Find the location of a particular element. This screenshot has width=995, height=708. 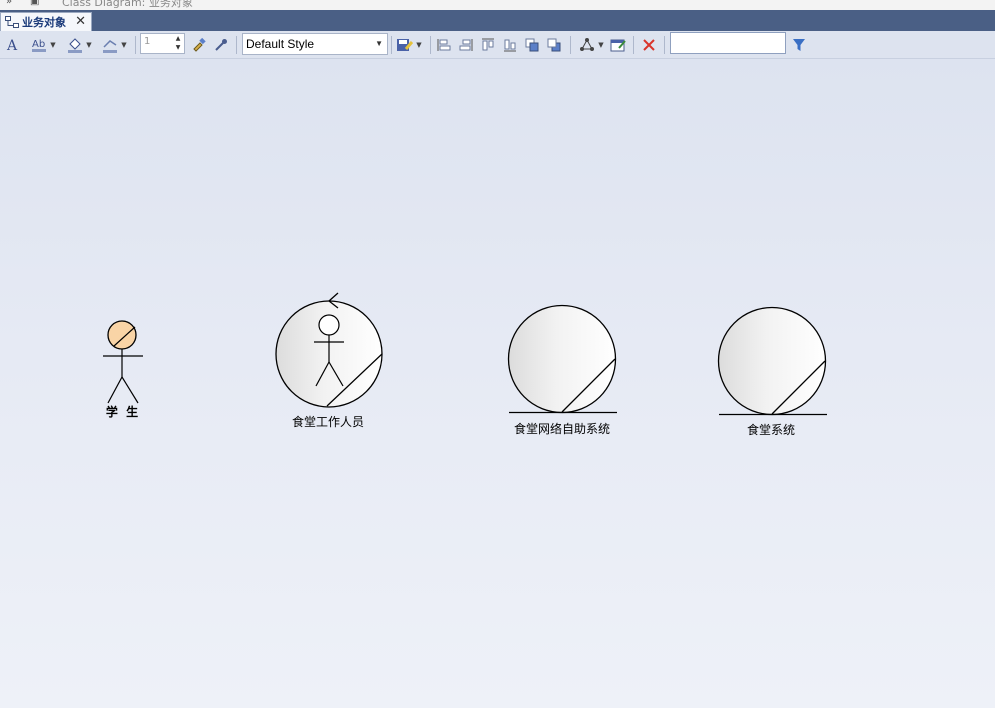

actor-student is located at coordinates (123, 362).